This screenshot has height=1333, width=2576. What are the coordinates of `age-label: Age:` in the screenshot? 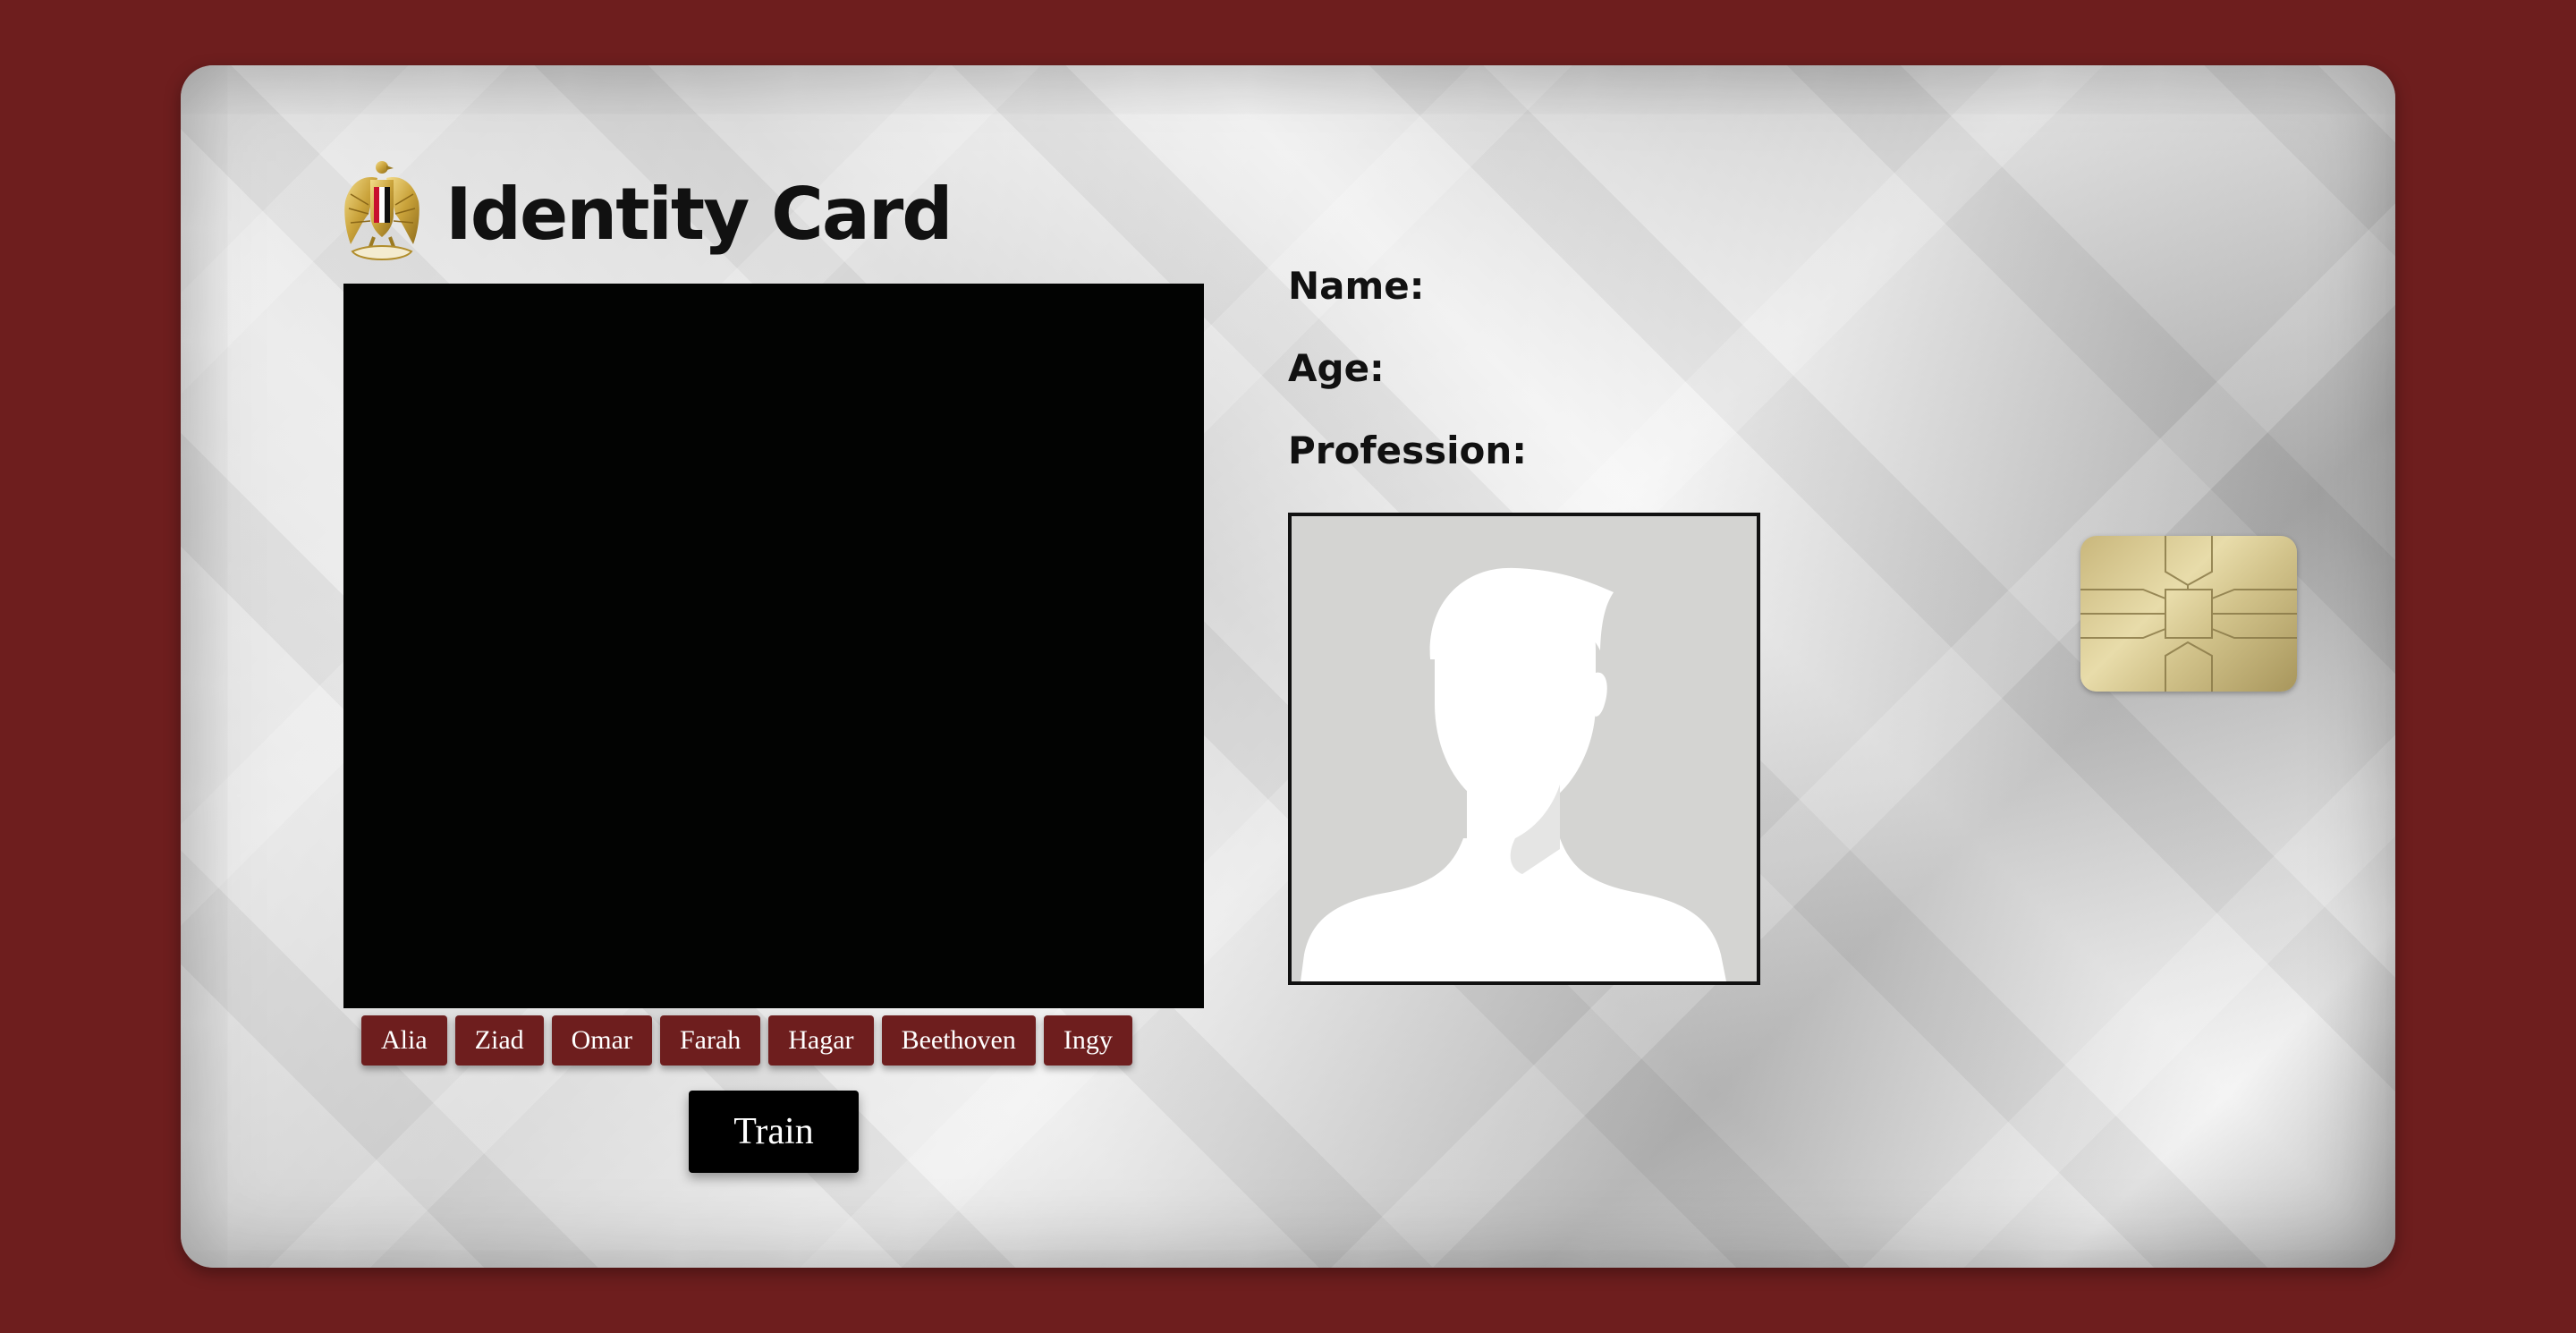 It's located at (1336, 368).